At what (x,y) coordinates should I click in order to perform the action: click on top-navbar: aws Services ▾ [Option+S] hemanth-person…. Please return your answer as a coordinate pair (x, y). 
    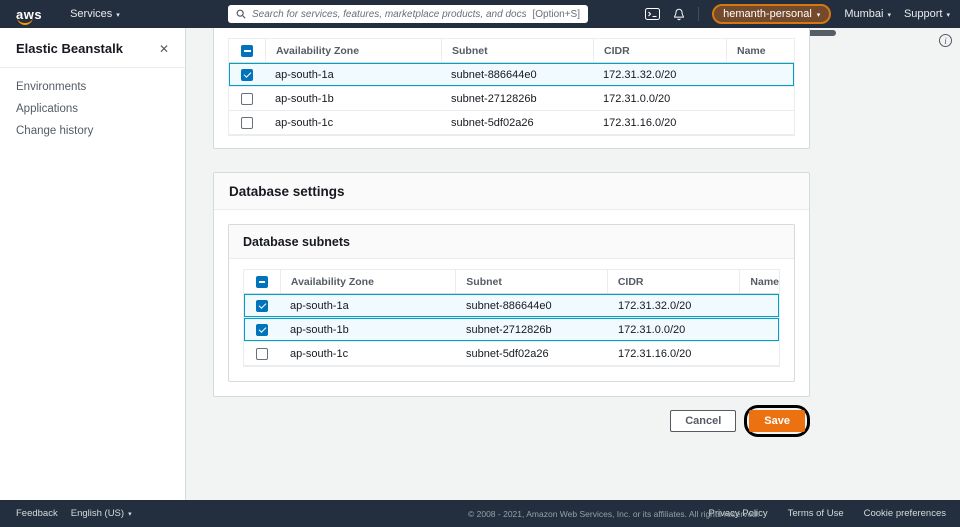
    Looking at the image, I should click on (480, 14).